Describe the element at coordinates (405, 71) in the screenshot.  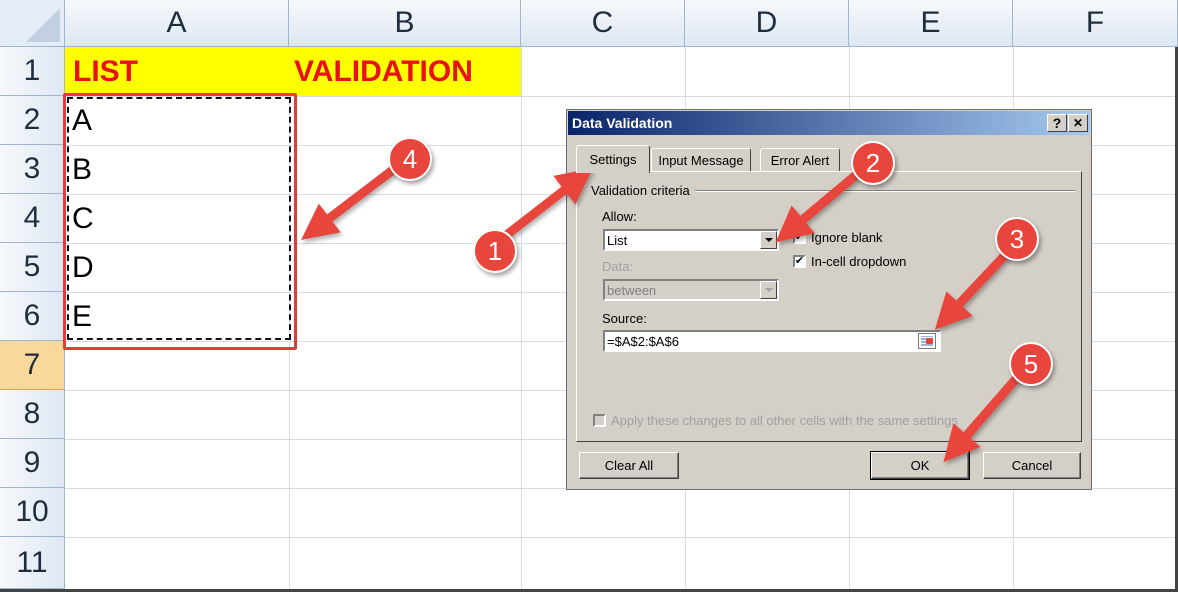
I see `cell-b1: VALIDATION` at that location.